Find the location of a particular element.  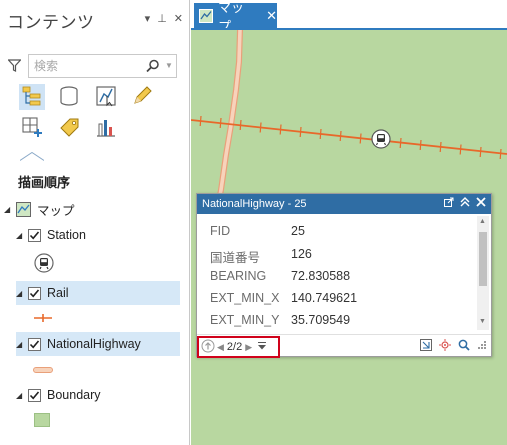

previous-record-icon: ◀ is located at coordinates (220, 347).